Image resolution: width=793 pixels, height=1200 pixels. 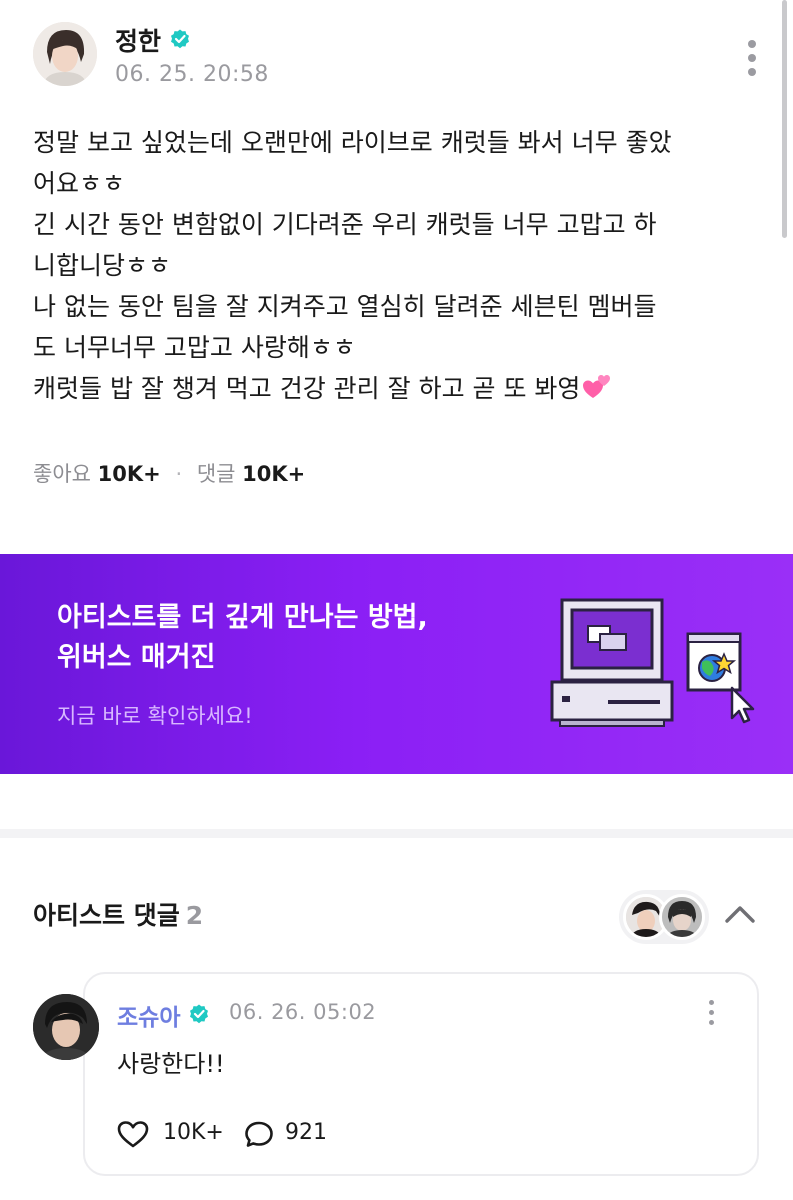 I want to click on artist-comments-count: 2, so click(x=194, y=915).